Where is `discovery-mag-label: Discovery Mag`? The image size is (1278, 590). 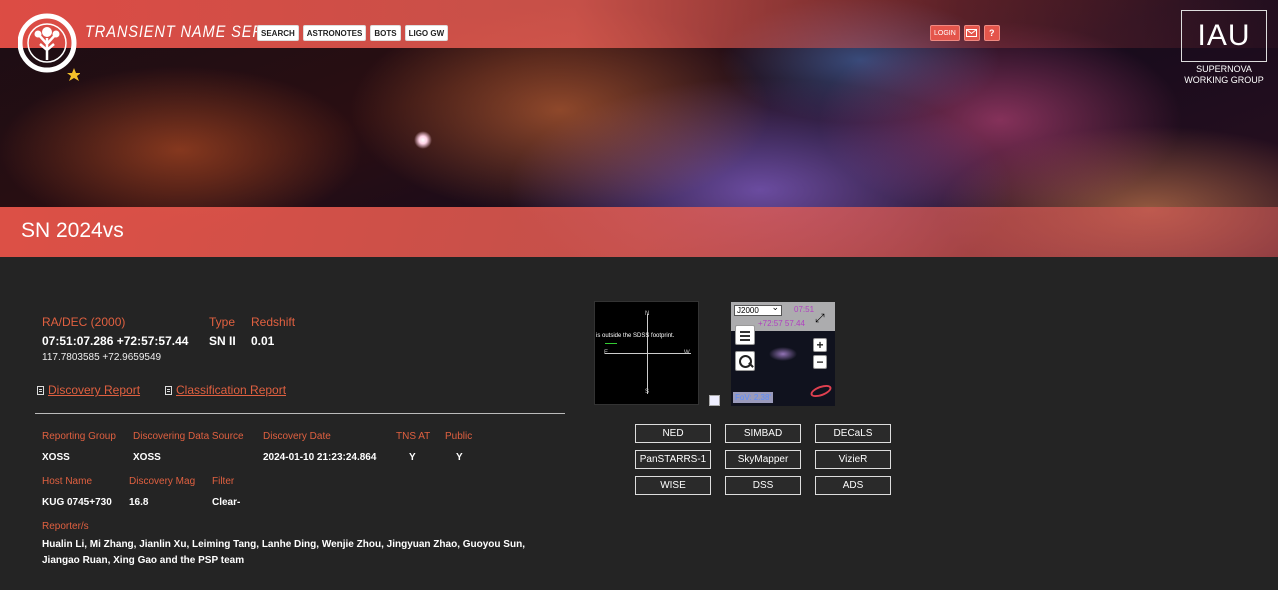 discovery-mag-label: Discovery Mag is located at coordinates (162, 481).